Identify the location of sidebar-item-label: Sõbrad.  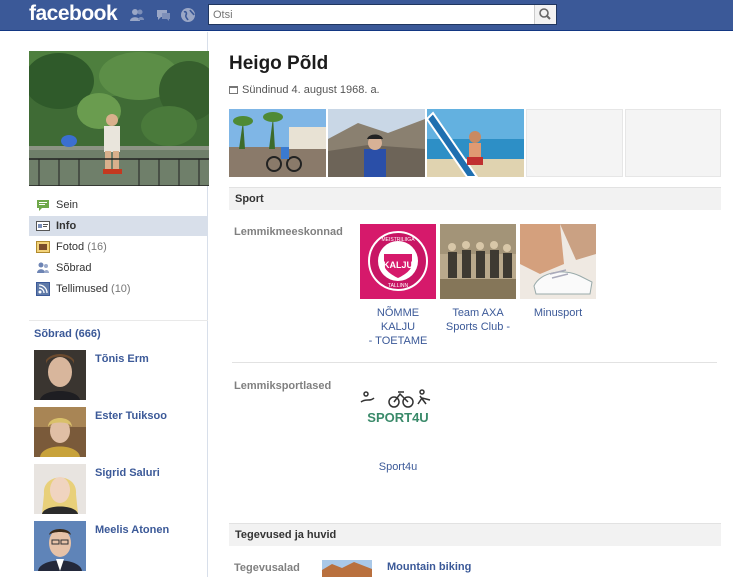
(74, 268).